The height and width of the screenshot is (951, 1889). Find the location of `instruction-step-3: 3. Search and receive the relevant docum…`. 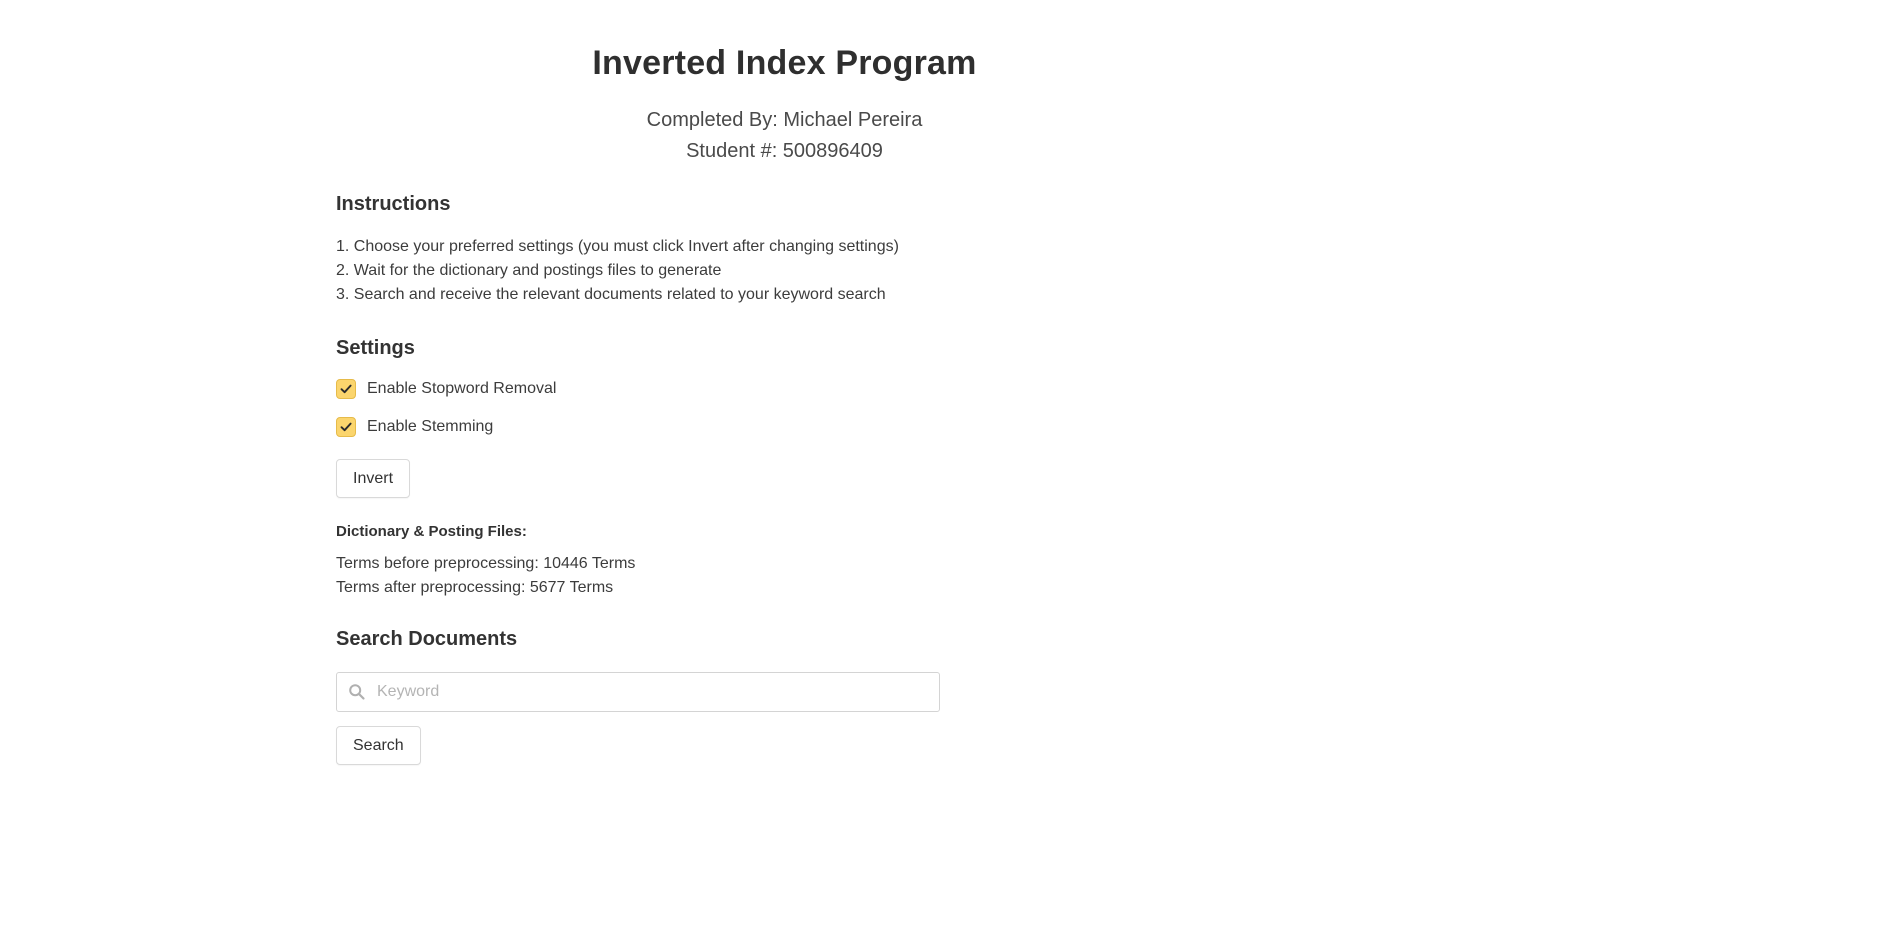

instruction-step-3: 3. Search and receive the relevant docum… is located at coordinates (611, 294).